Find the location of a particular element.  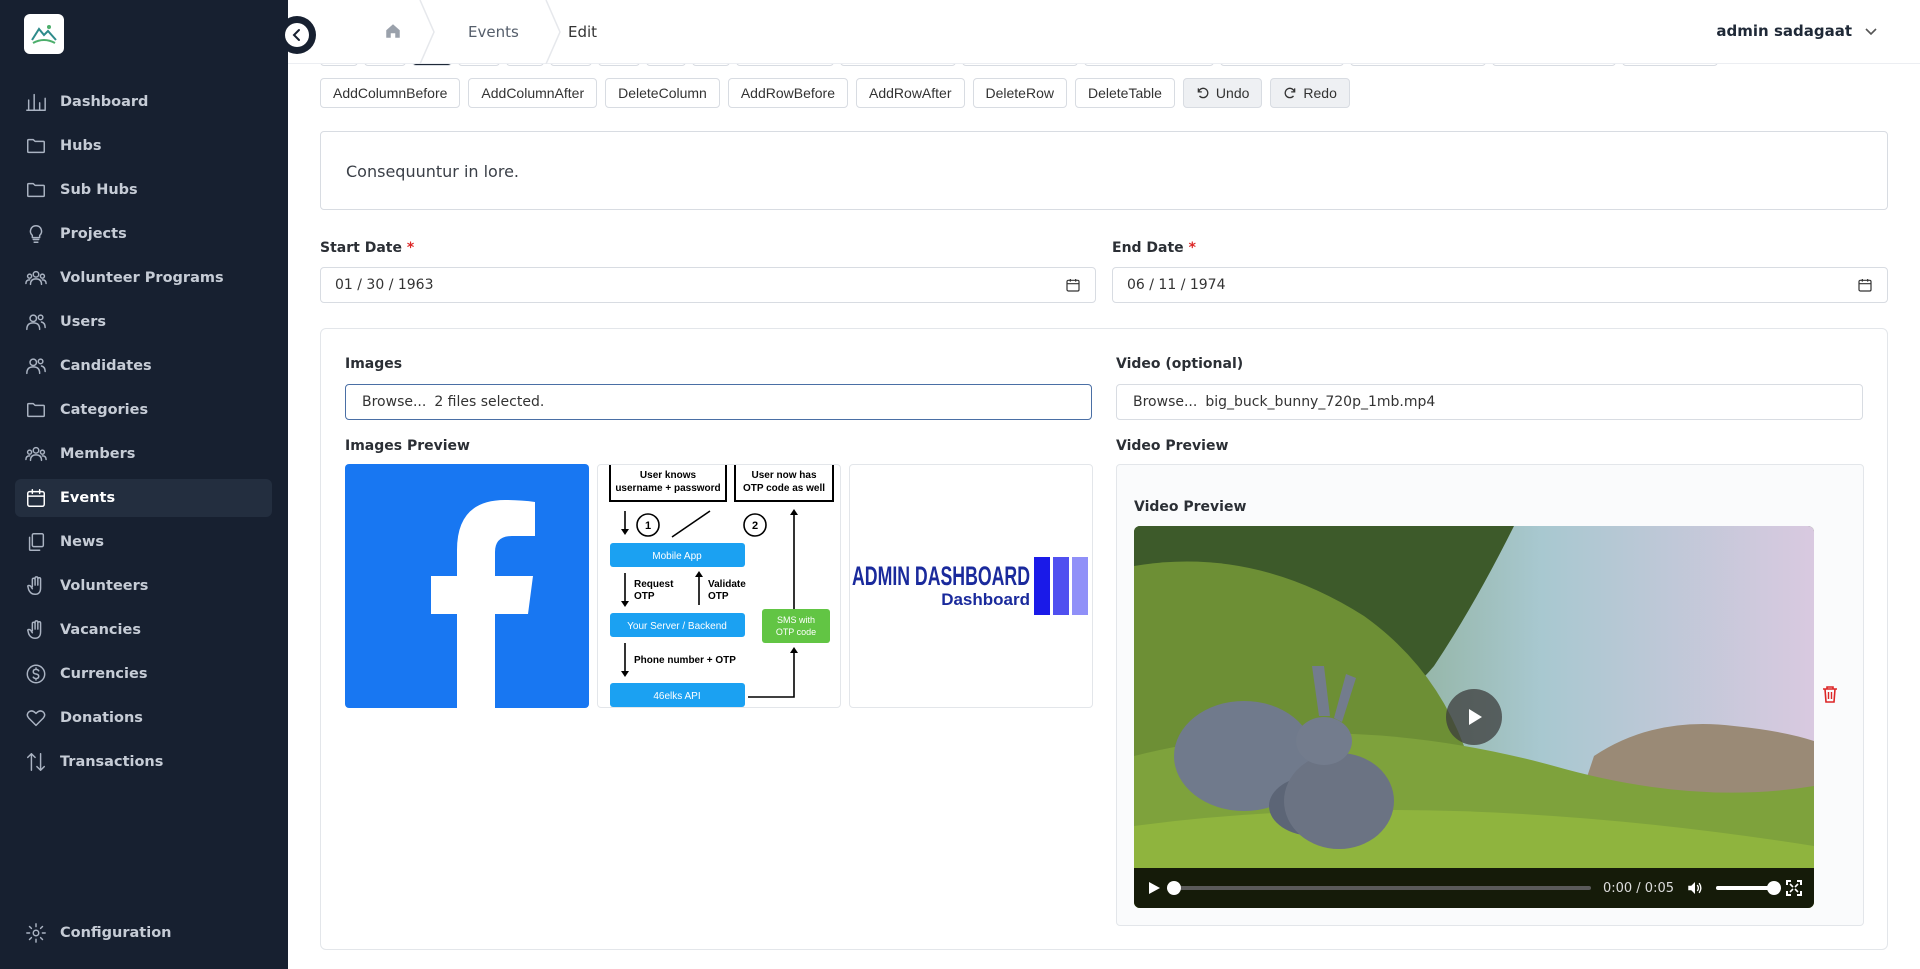

gear-icon is located at coordinates (36, 933).